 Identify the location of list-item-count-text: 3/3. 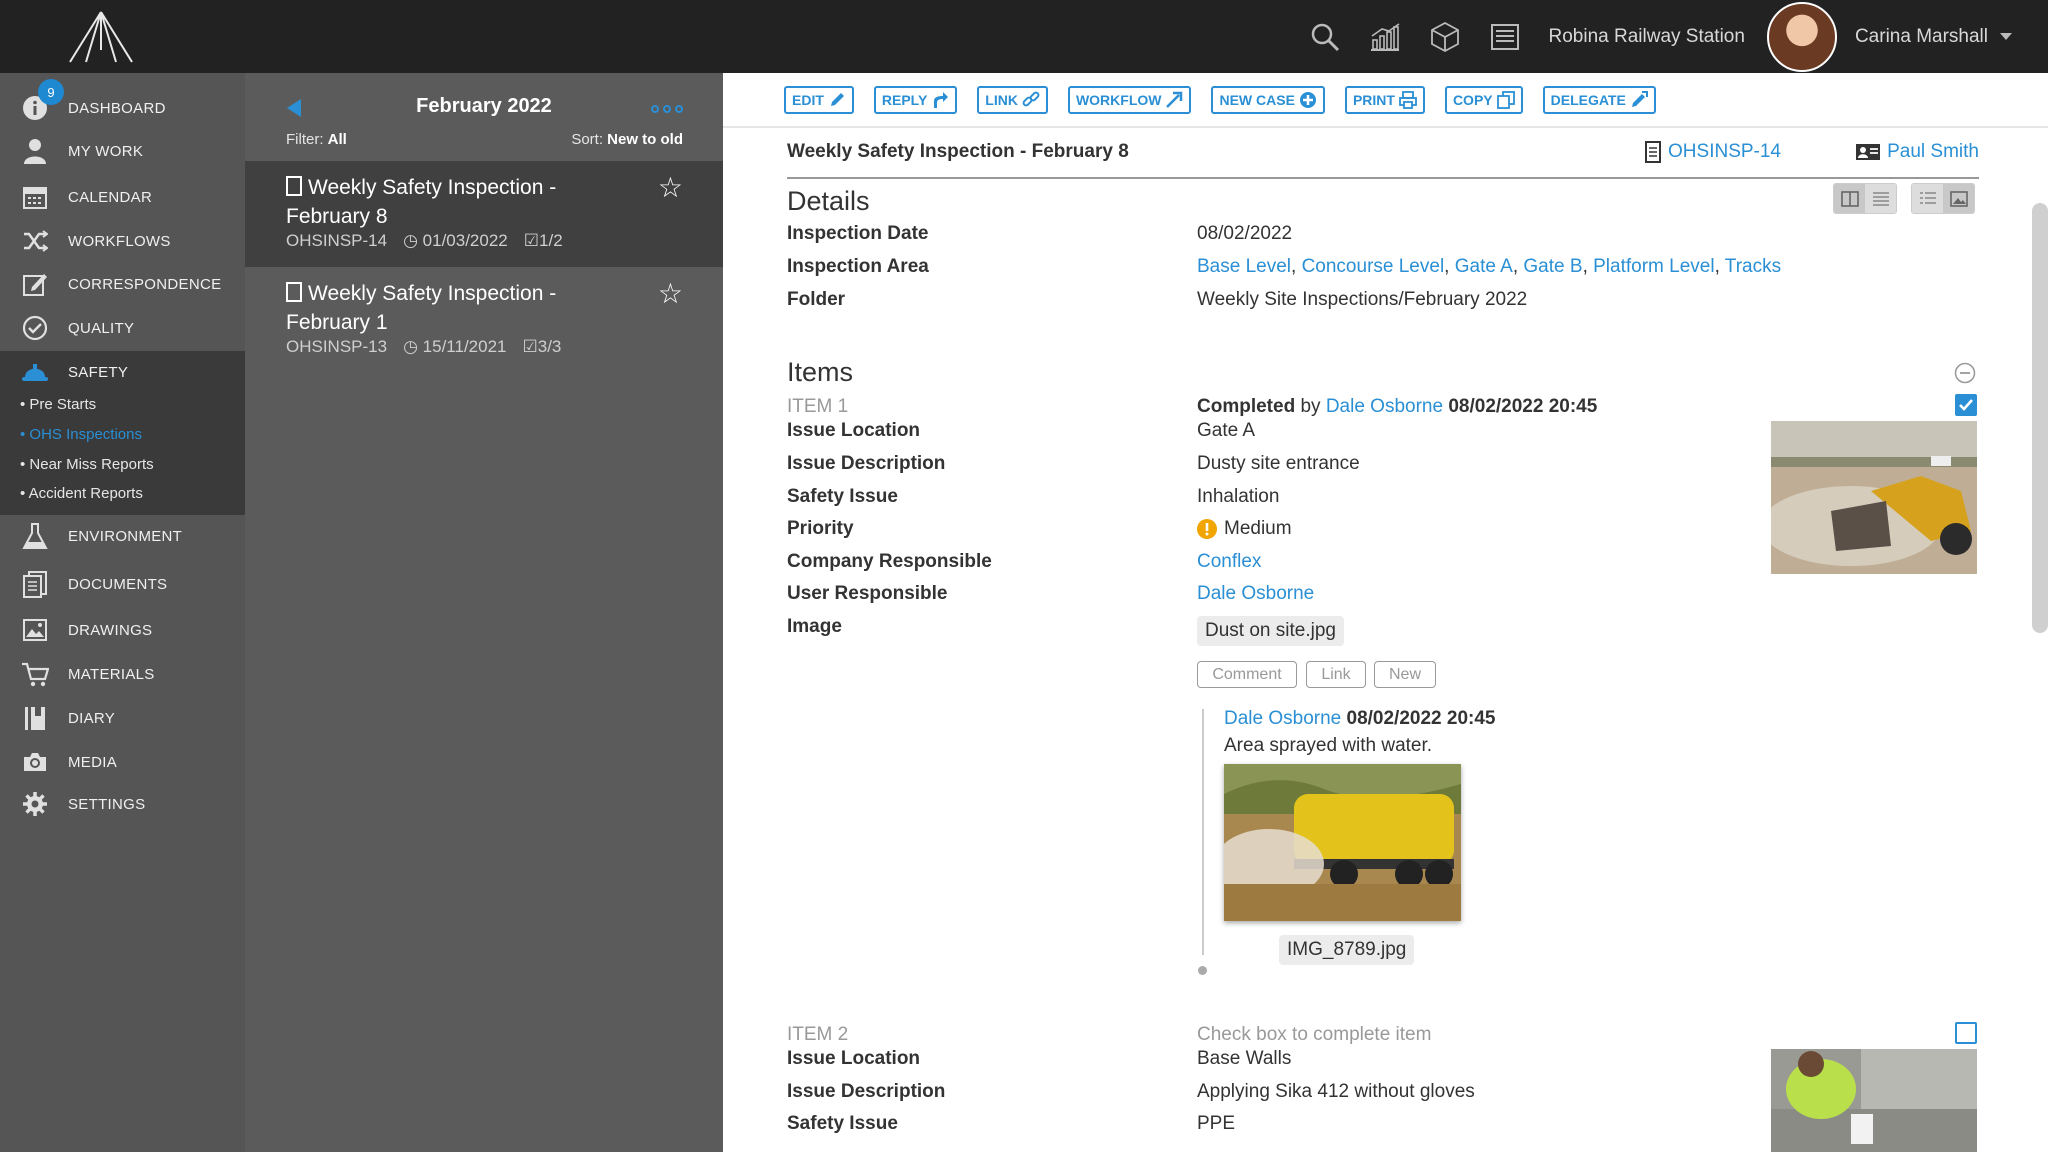
(549, 346).